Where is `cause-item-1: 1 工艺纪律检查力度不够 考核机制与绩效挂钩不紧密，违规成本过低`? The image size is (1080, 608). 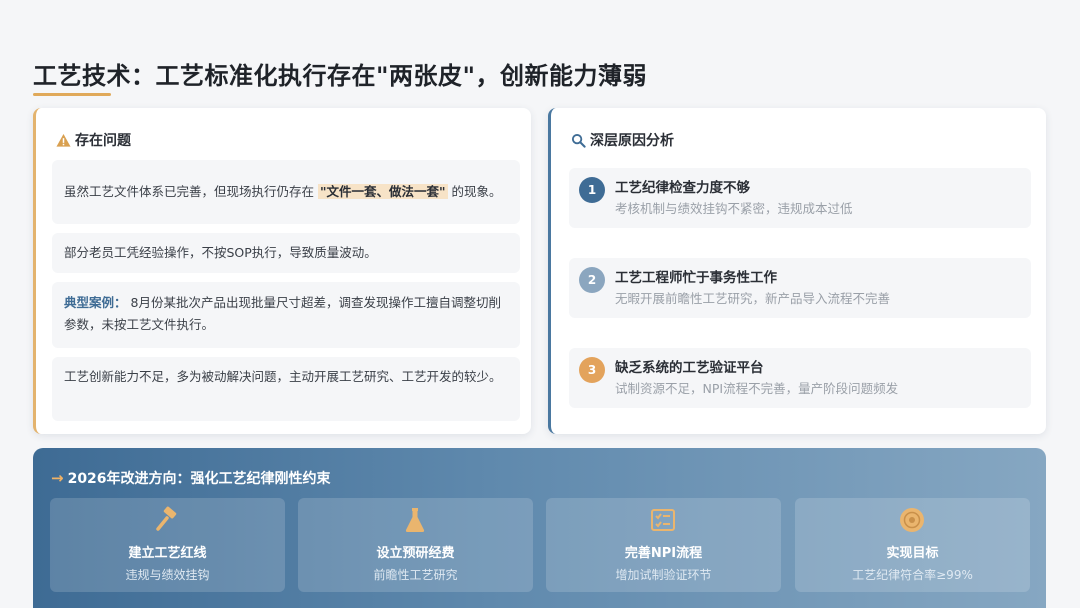
cause-item-1: 1 工艺纪律检查力度不够 考核机制与绩效挂钩不紧密，违规成本过低 is located at coordinates (800, 198).